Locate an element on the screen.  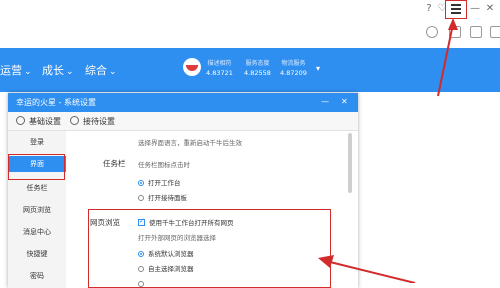
stat-description: 描述相符 4.83721 is located at coordinates (219, 68).